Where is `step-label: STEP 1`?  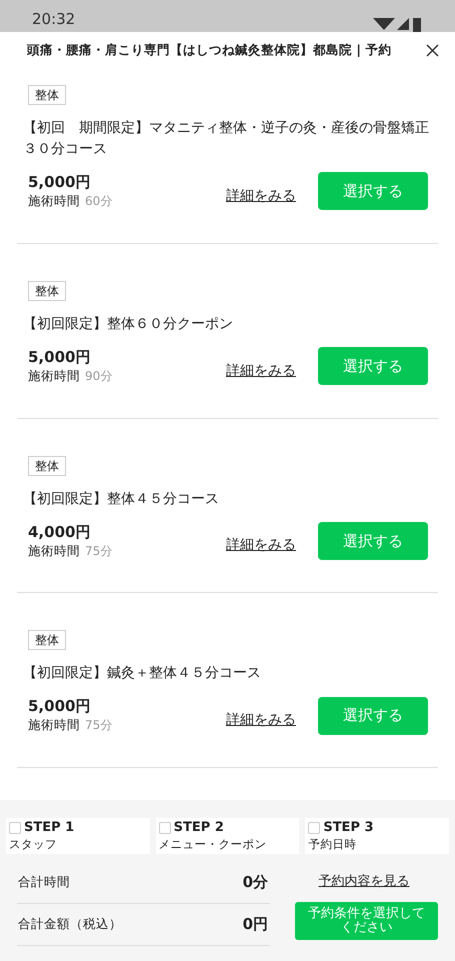
step-label: STEP 1 is located at coordinates (49, 827).